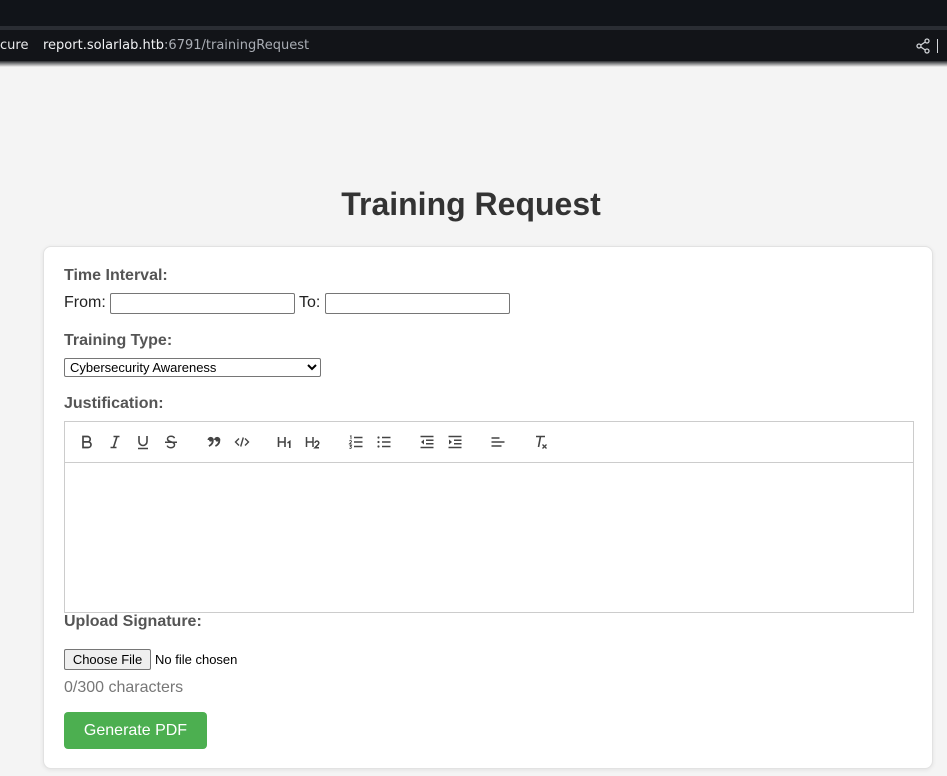  I want to click on ordered-list-icon, so click(356, 442).